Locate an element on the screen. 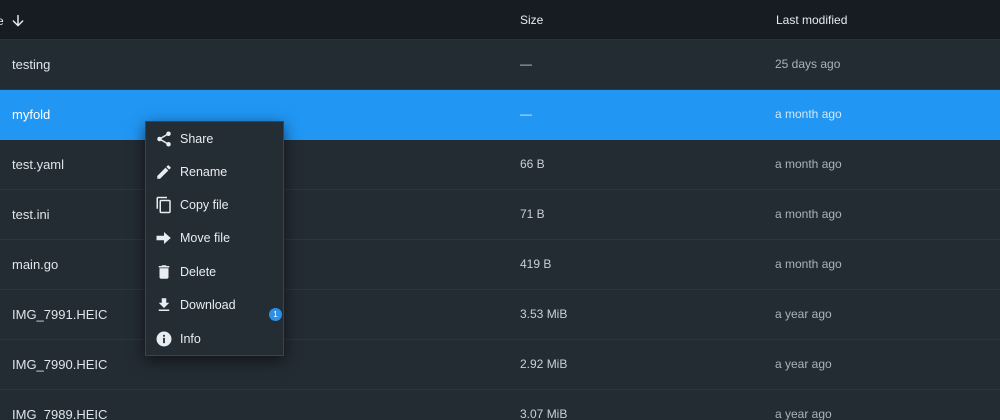  file-name: testing is located at coordinates (31, 64).